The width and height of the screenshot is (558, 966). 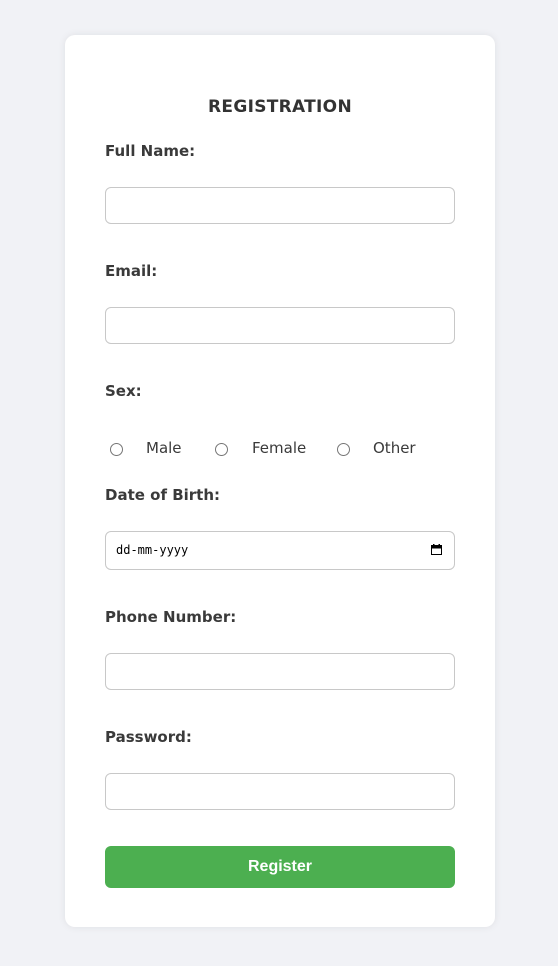 What do you see at coordinates (131, 271) in the screenshot?
I see `email-label: Email:` at bounding box center [131, 271].